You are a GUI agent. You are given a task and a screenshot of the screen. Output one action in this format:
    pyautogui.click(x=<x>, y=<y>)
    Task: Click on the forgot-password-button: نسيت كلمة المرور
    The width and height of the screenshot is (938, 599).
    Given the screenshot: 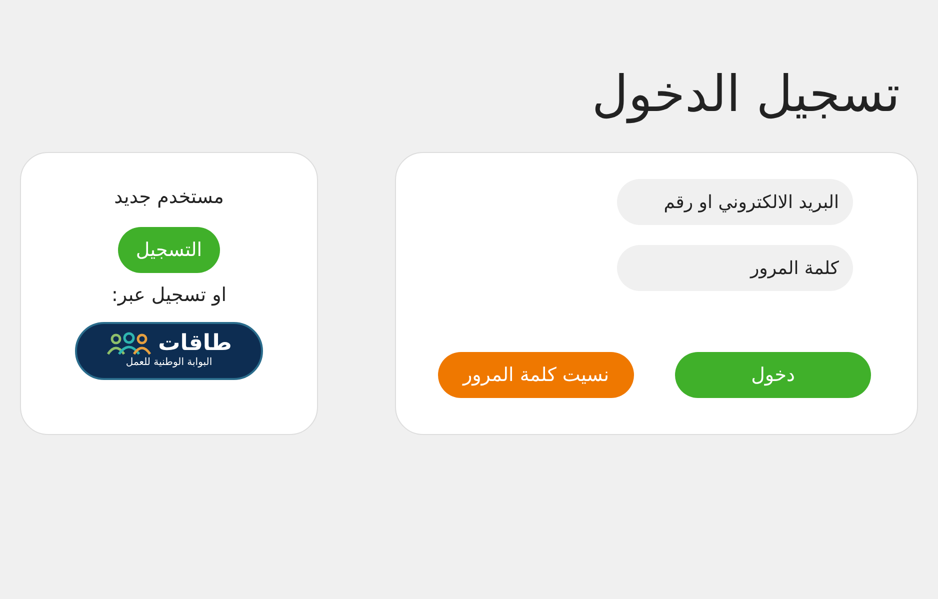 What is the action you would take?
    pyautogui.click(x=536, y=375)
    